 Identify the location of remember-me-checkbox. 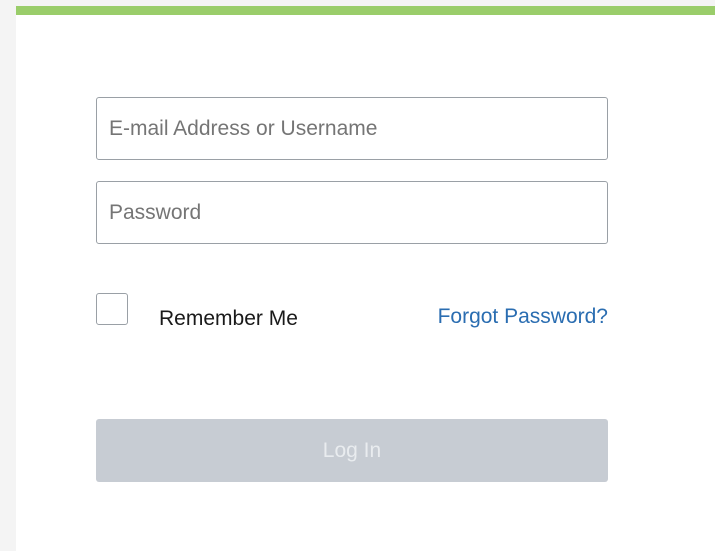
(112, 309).